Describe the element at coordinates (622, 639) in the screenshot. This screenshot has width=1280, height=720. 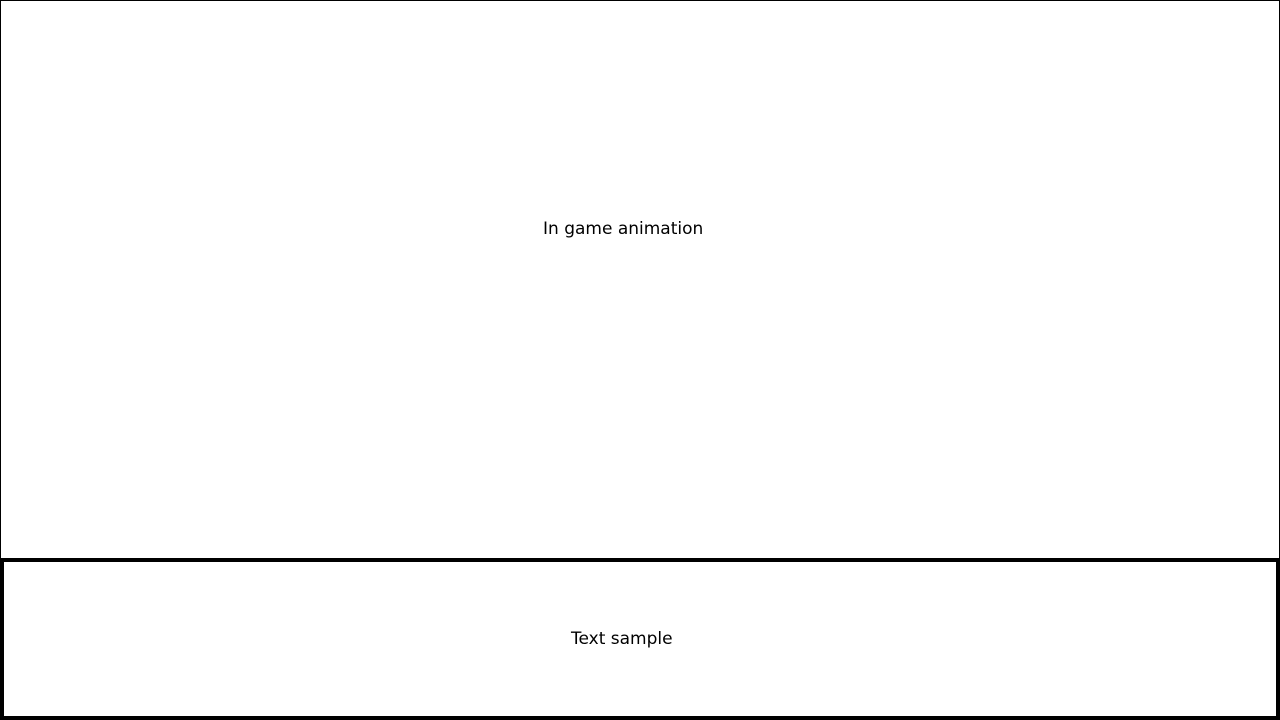
I see `dialog-text: Text sample` at that location.